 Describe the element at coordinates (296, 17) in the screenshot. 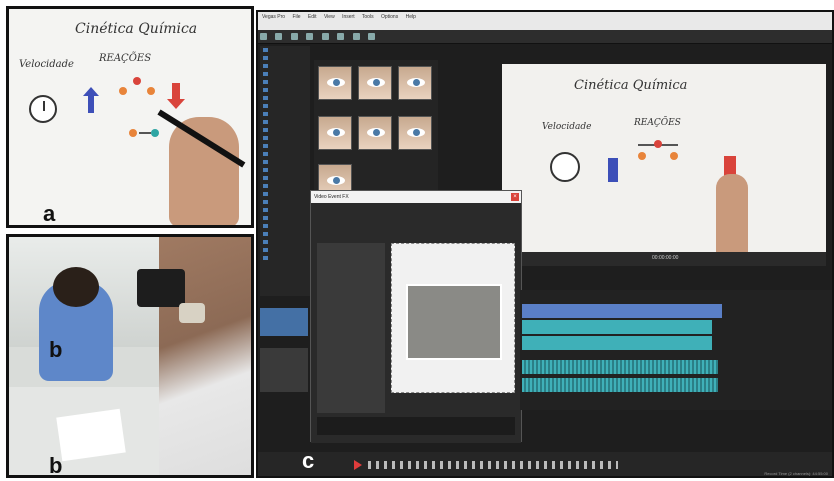

I see `menu-file: File` at that location.